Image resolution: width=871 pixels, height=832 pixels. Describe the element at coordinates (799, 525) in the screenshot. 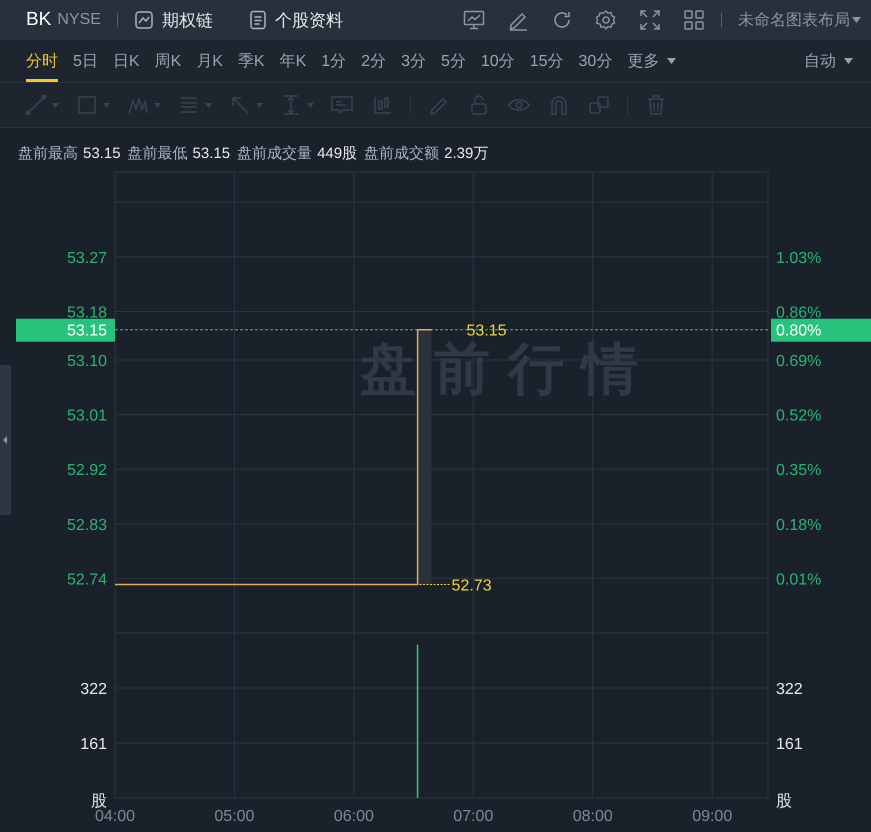

I see `percent-tick-label: 0.18%` at that location.